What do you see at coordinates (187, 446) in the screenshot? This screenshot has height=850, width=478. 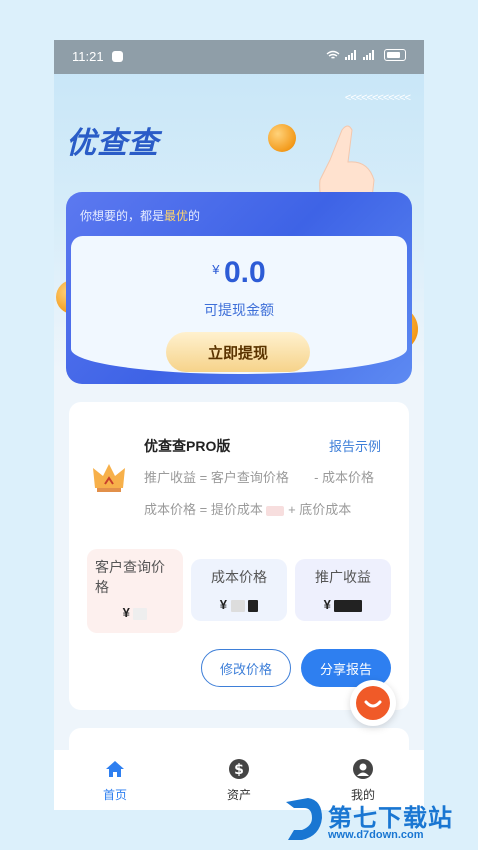 I see `product-title: 优查查PRO版` at bounding box center [187, 446].